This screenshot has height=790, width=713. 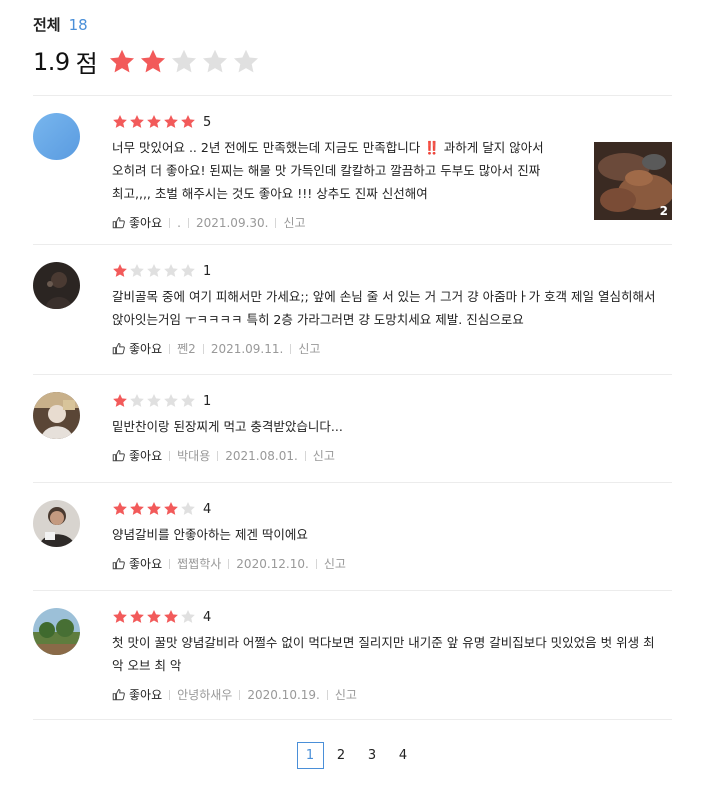 What do you see at coordinates (387, 617) in the screenshot?
I see `review-star-rating: 4` at bounding box center [387, 617].